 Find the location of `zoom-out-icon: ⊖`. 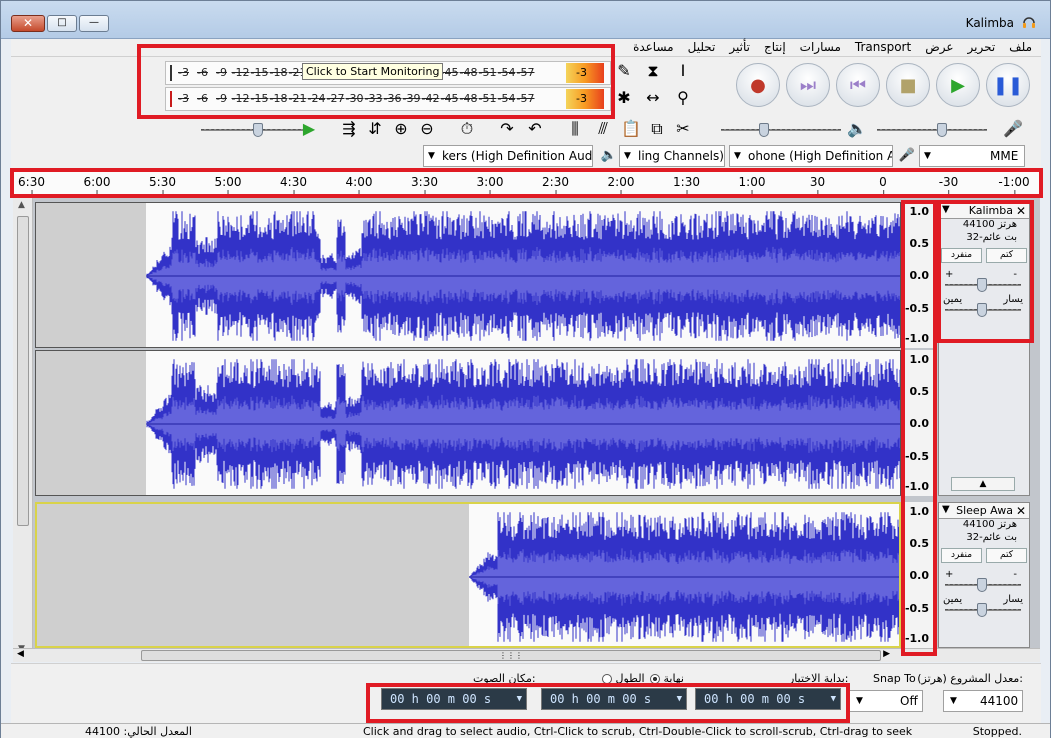

zoom-out-icon: ⊖ is located at coordinates (427, 129).